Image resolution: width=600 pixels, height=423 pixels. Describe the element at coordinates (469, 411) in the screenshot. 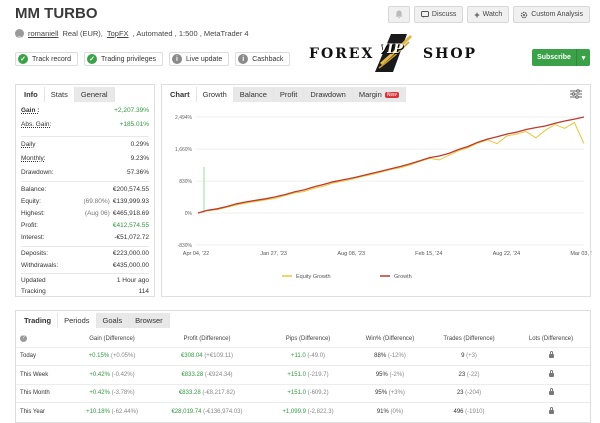

I see `table-cell: 496 (-1910)` at that location.